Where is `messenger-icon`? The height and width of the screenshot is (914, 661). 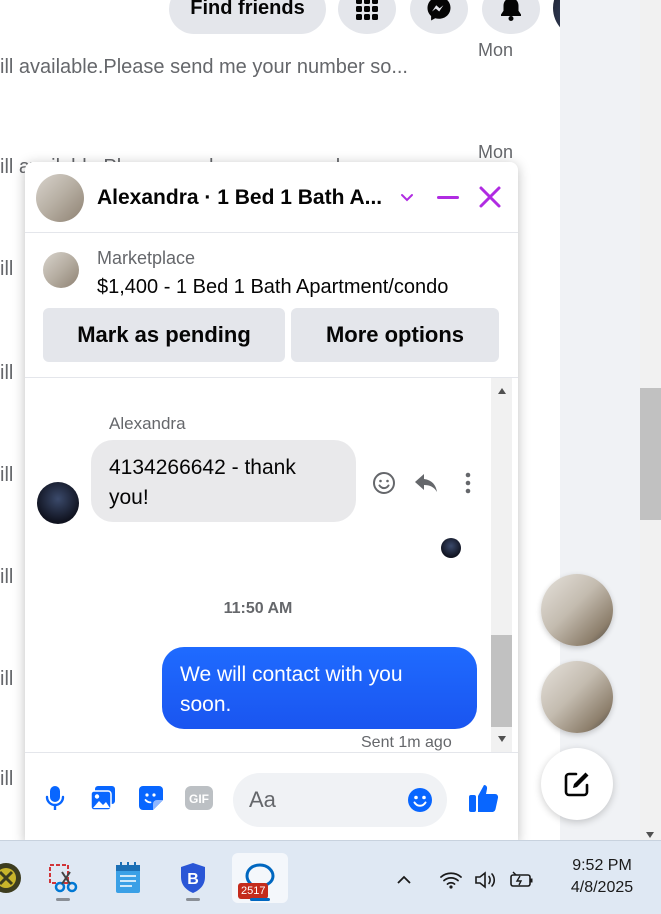 messenger-icon is located at coordinates (439, 10).